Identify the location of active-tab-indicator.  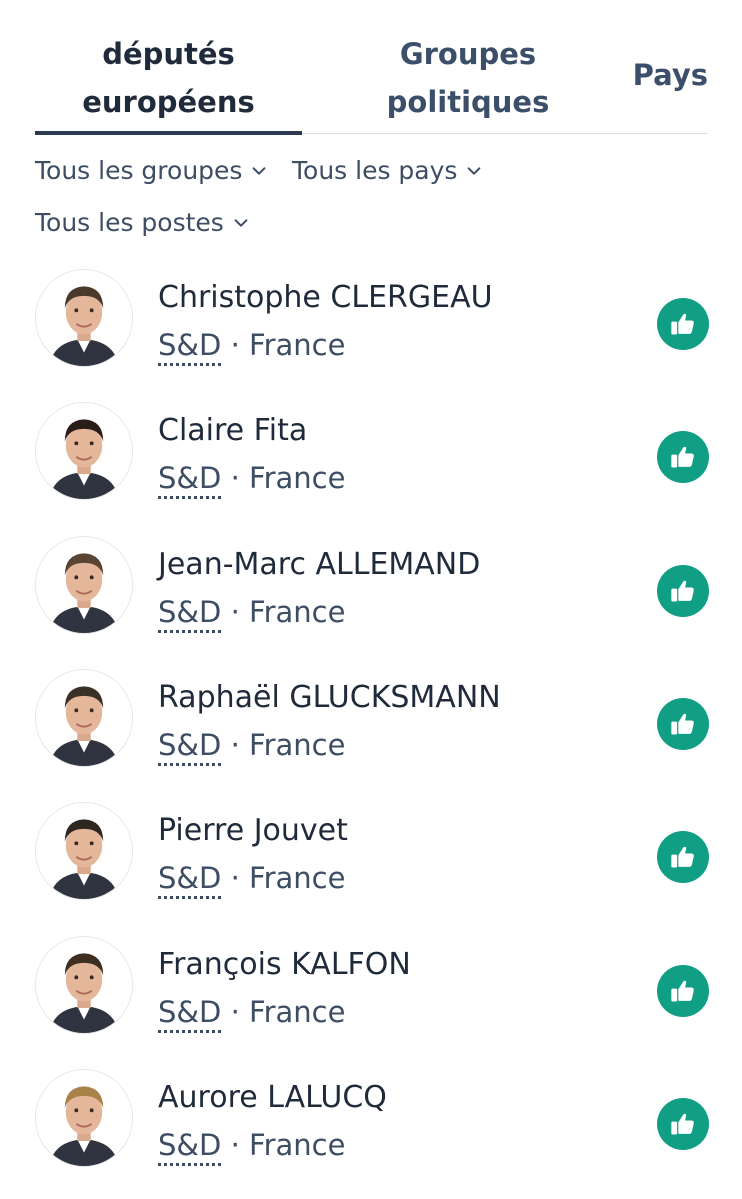
(168, 133).